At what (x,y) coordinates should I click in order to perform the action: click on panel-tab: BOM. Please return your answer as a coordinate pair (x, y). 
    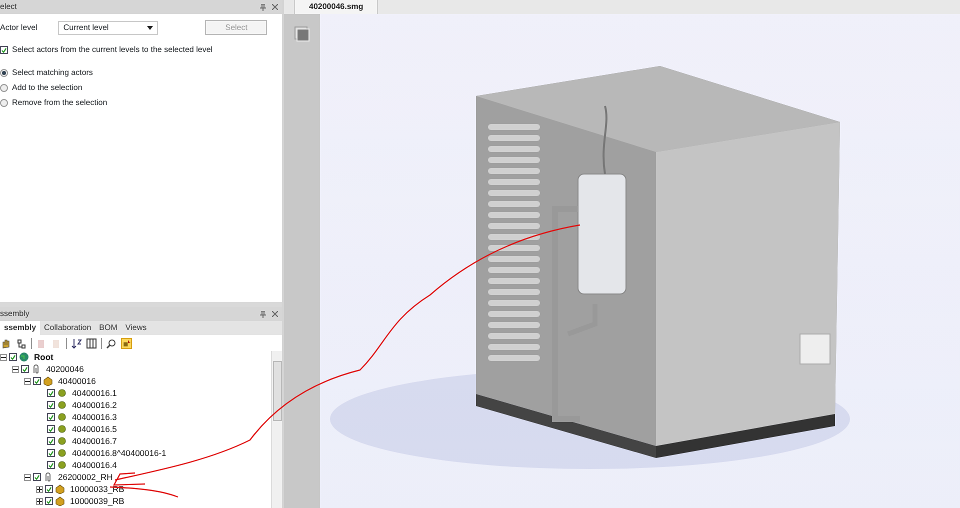
    Looking at the image, I should click on (108, 328).